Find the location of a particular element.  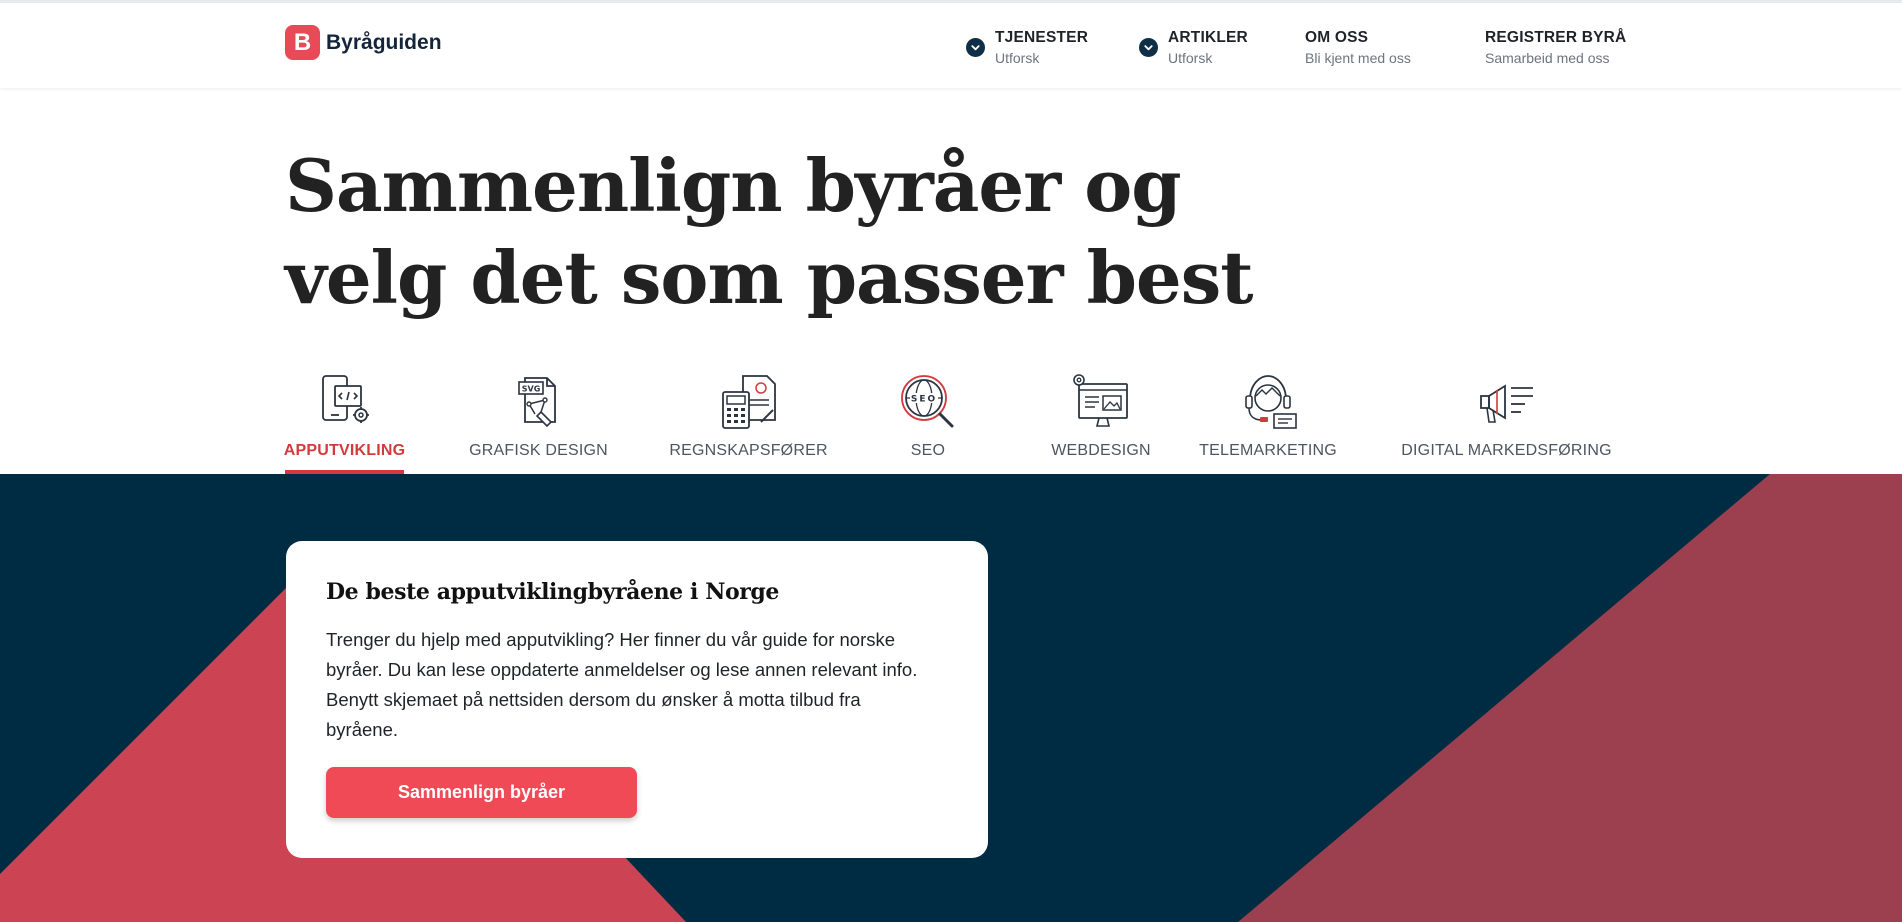

tab-apputvikling: APPUTVIKLING is located at coordinates (344, 422).